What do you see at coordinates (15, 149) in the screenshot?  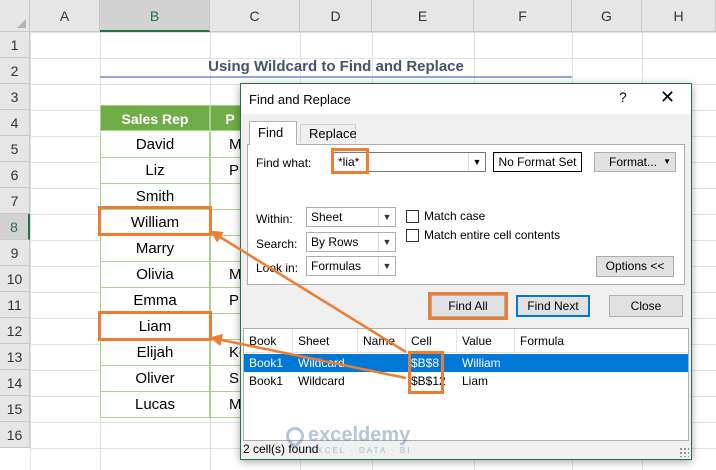 I see `row-header: 5` at bounding box center [15, 149].